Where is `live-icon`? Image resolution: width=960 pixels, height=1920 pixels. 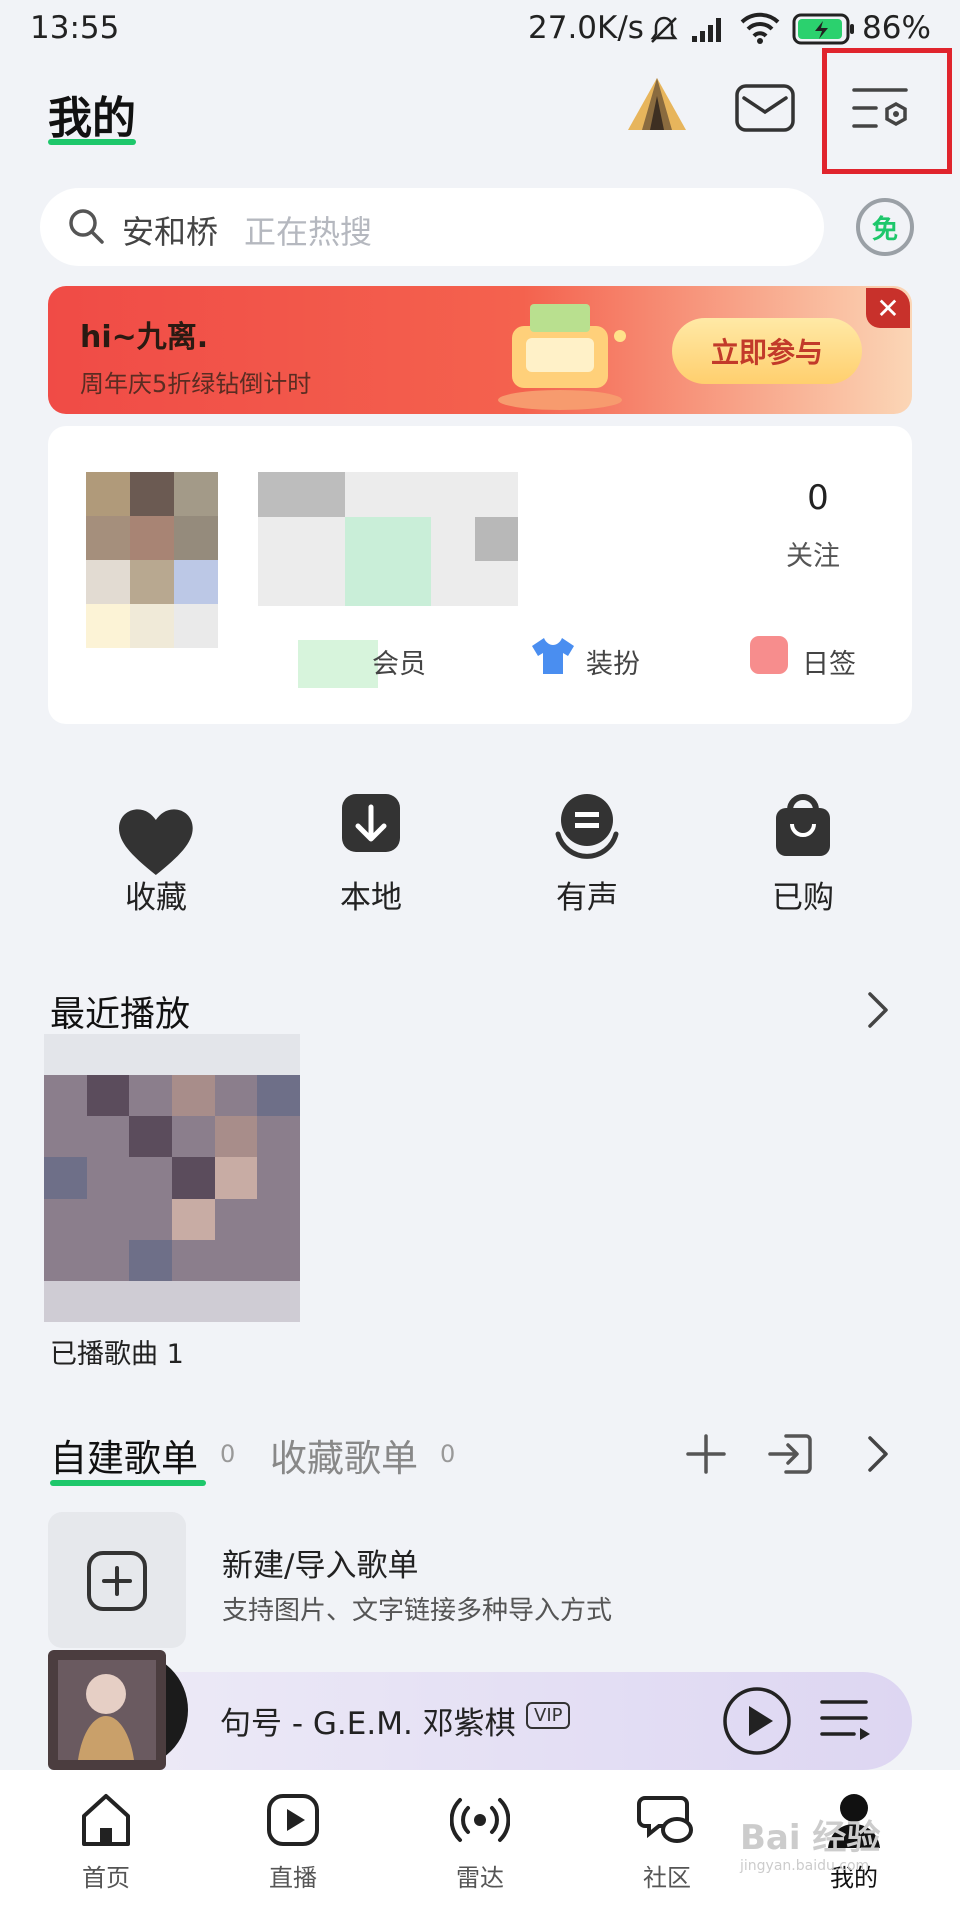
live-icon is located at coordinates (293, 1820).